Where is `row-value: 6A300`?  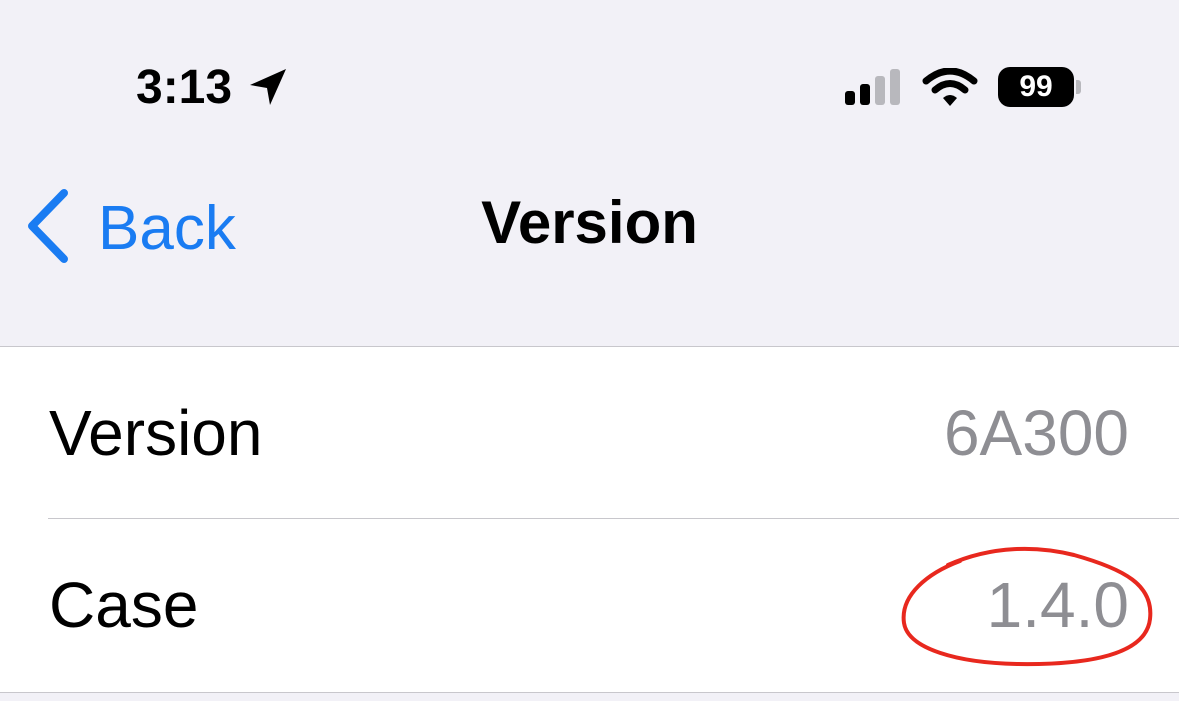 row-value: 6A300 is located at coordinates (1036, 433).